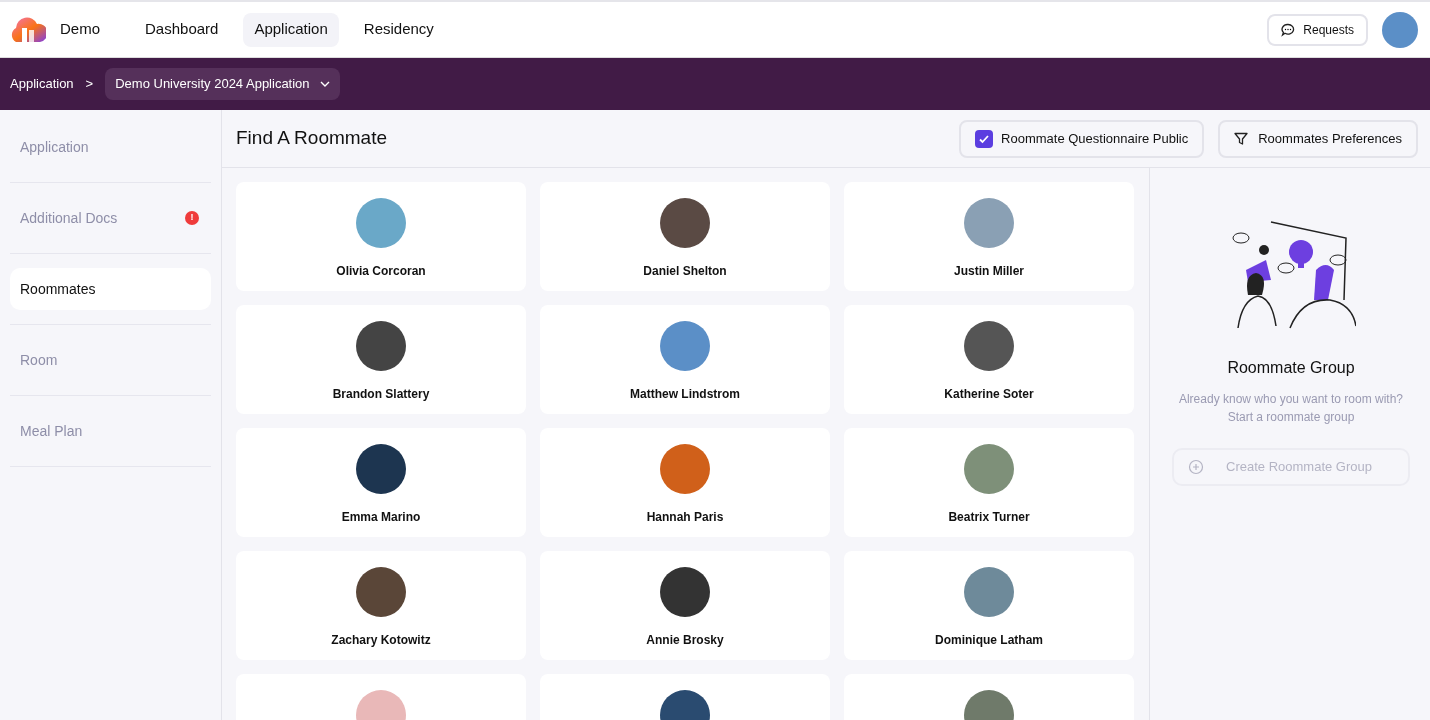  I want to click on roommate-card: Brandon Slattery, so click(381, 359).